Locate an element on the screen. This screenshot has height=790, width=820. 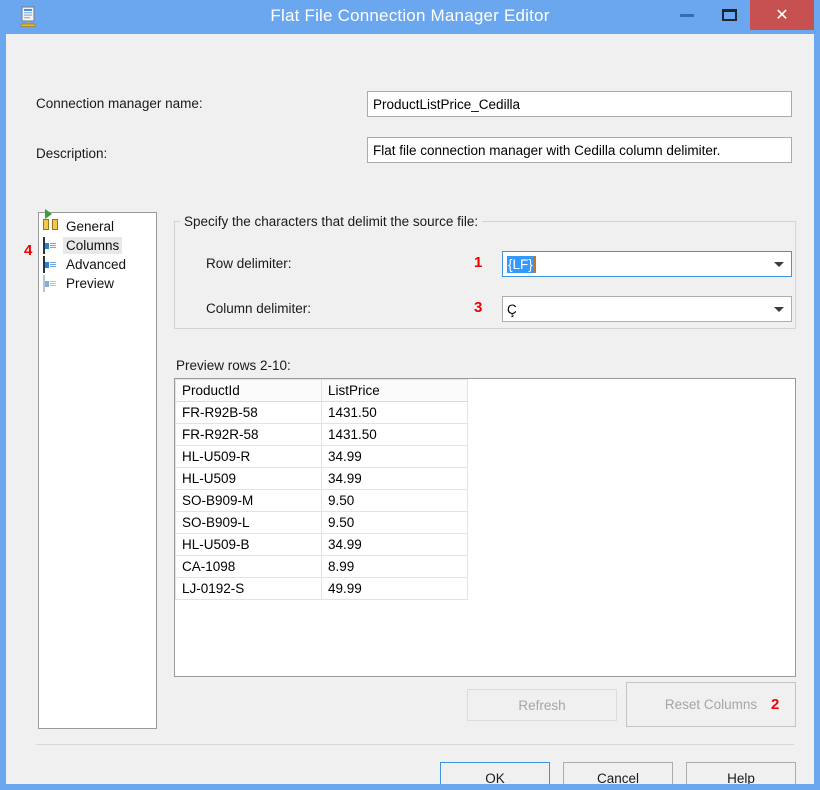
table-row: LJ-0192-S 49.99 is located at coordinates (321, 588).